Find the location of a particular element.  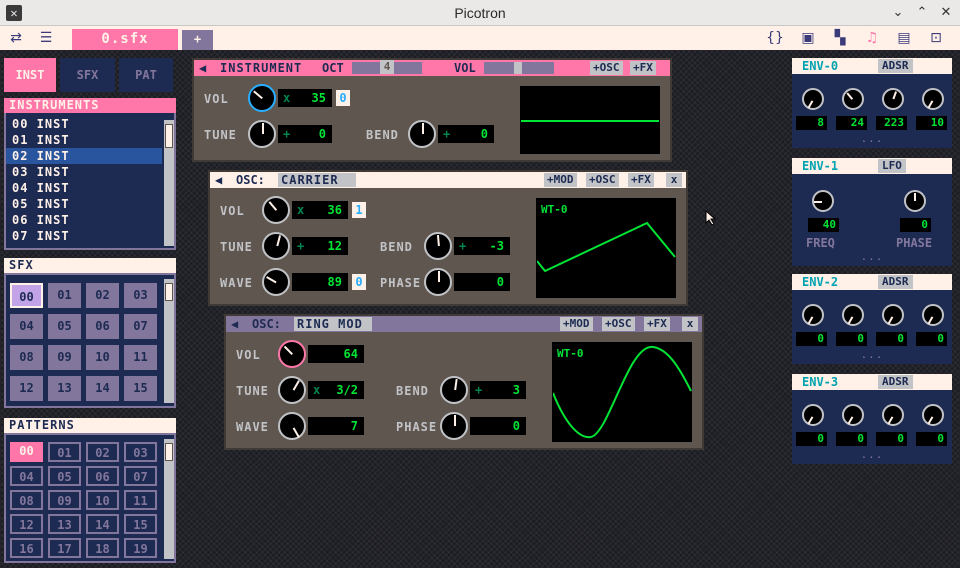

vol-slider-thumb is located at coordinates (518, 68).